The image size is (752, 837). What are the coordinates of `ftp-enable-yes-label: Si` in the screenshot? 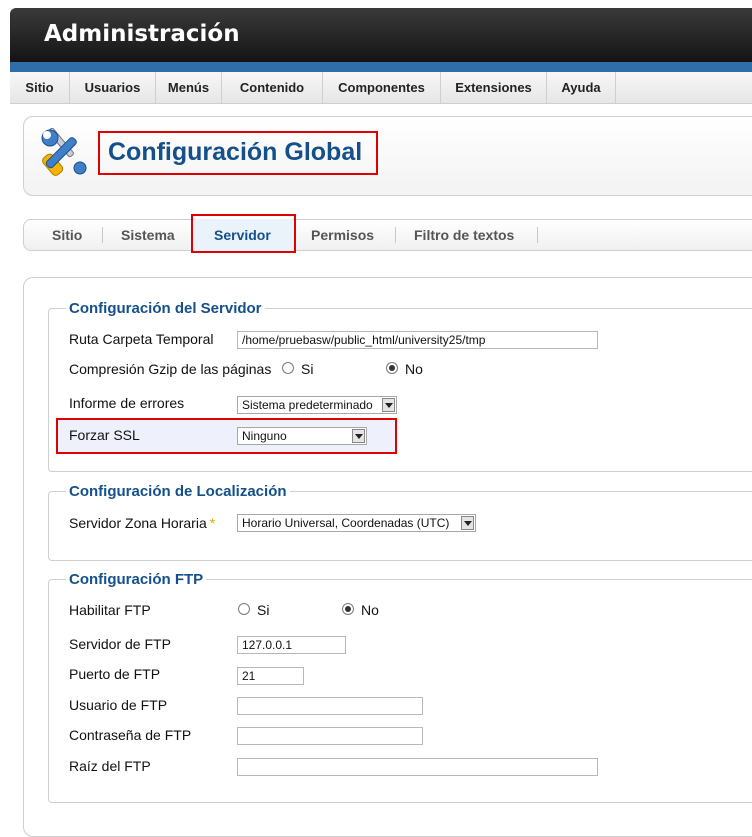 It's located at (263, 610).